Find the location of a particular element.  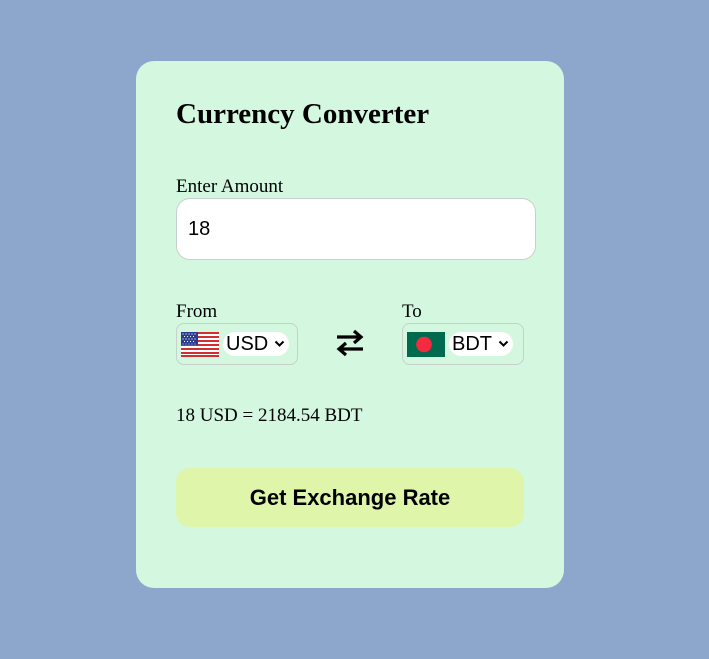

to-currency-code: BDT is located at coordinates (472, 344).